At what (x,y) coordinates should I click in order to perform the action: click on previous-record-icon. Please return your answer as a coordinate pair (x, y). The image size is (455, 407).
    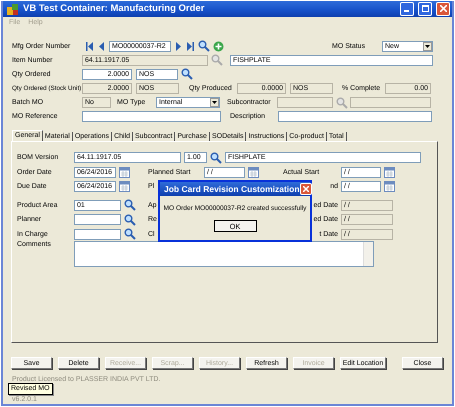
    Looking at the image, I should click on (101, 46).